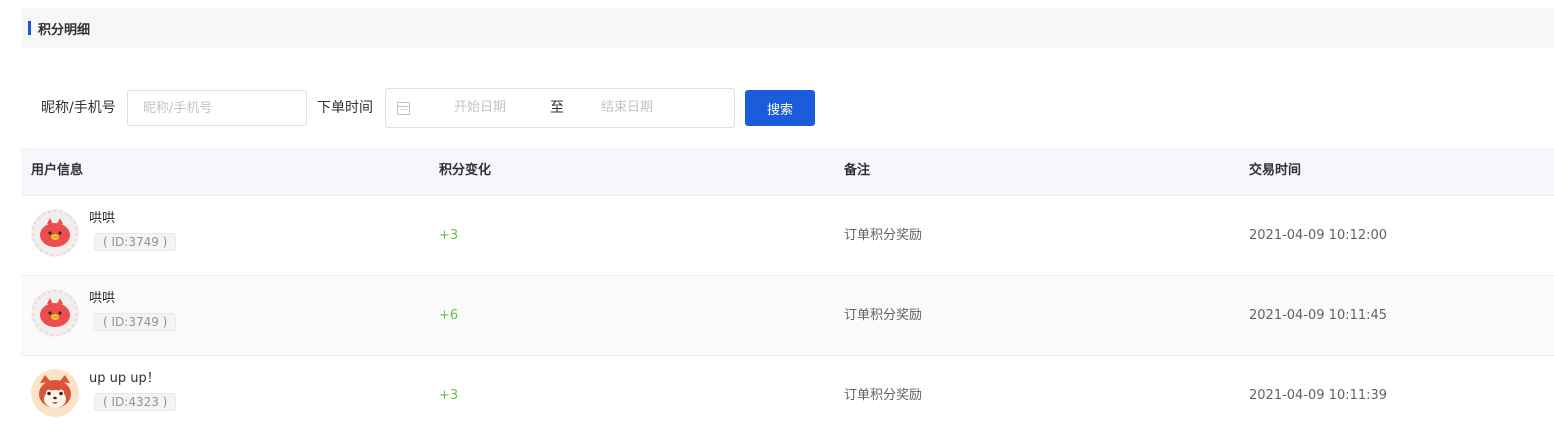  I want to click on end-date-input: 结束日期, so click(627, 108).